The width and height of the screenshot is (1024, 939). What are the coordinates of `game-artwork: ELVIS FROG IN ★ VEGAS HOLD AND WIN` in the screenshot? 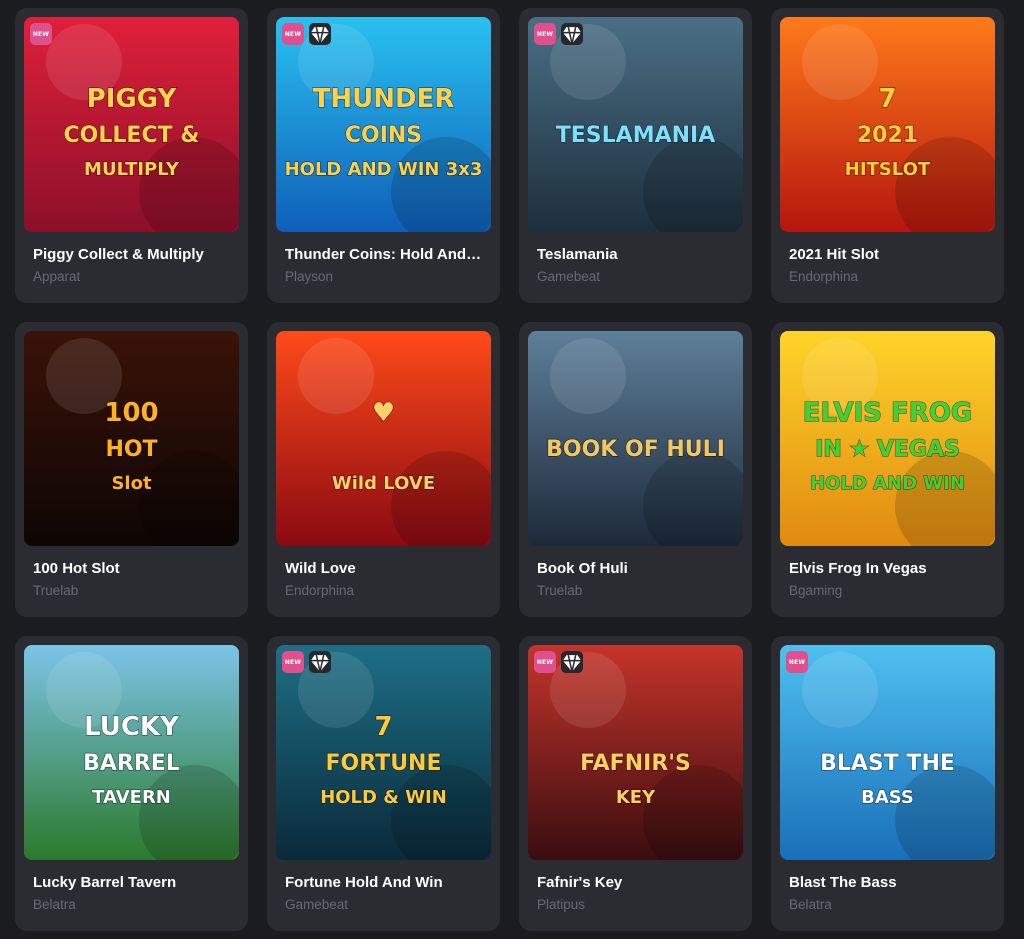 It's located at (887, 438).